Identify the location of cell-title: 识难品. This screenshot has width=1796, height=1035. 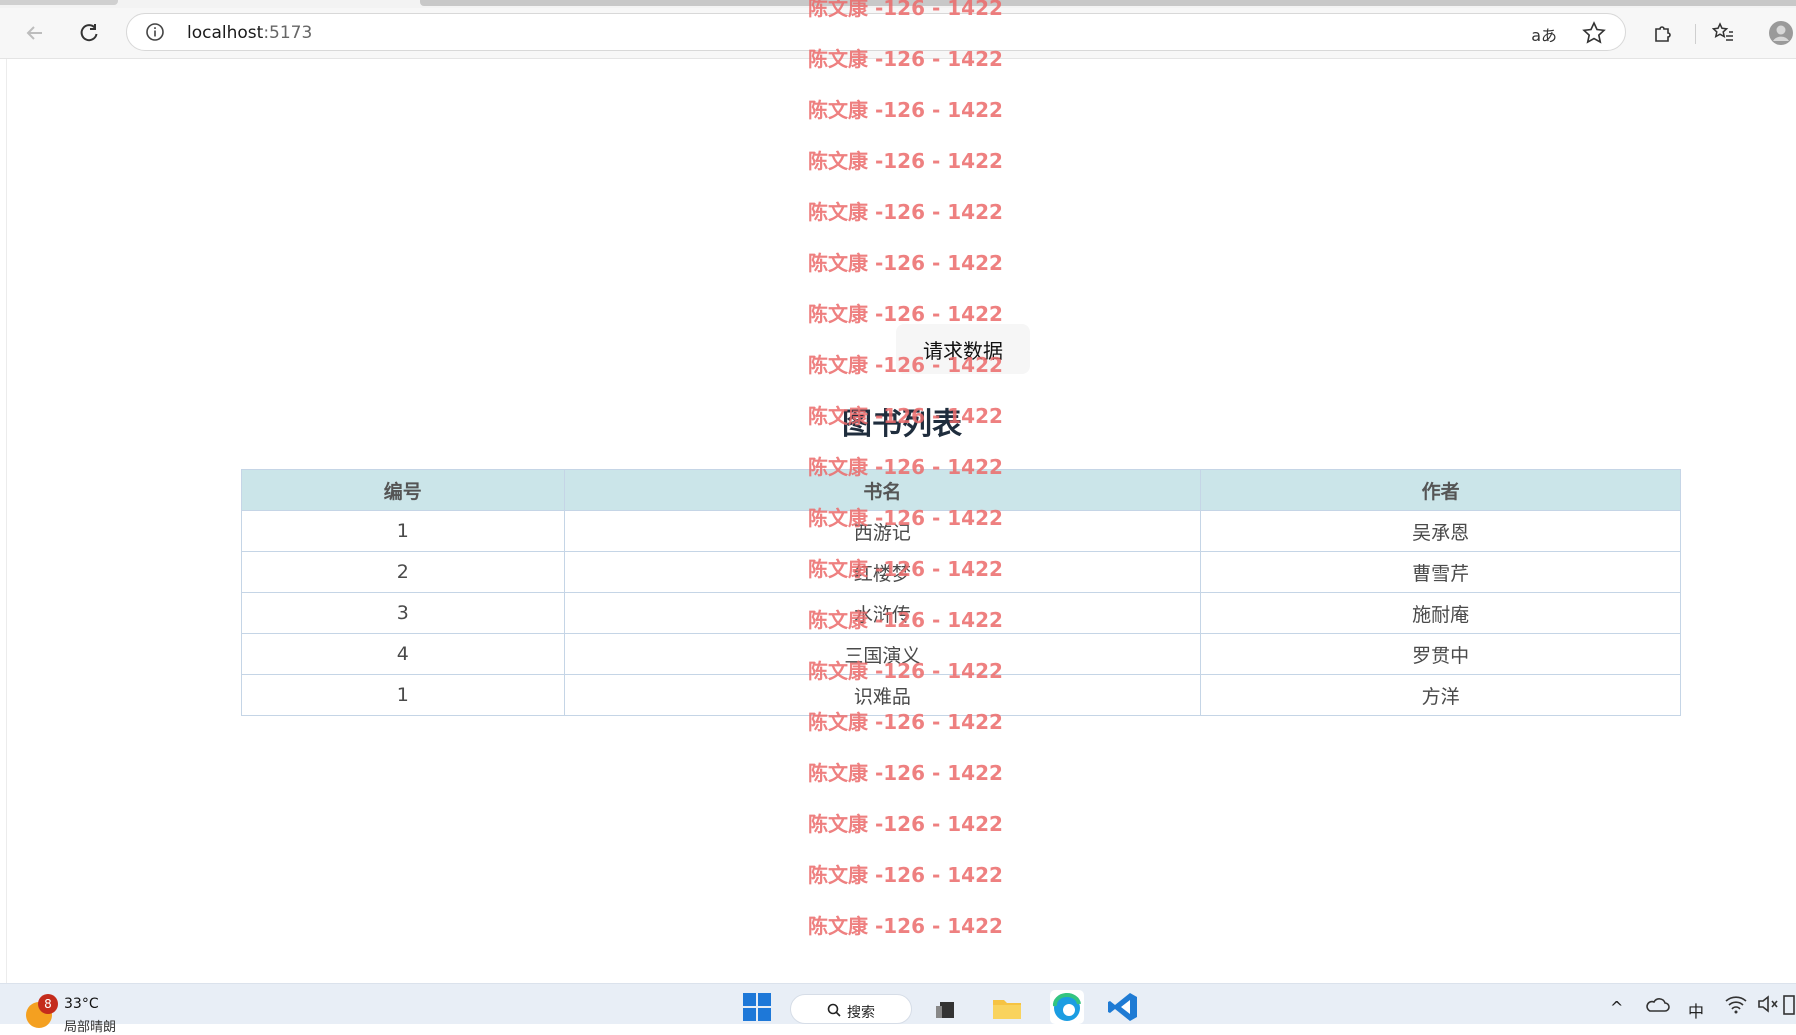
(882, 695).